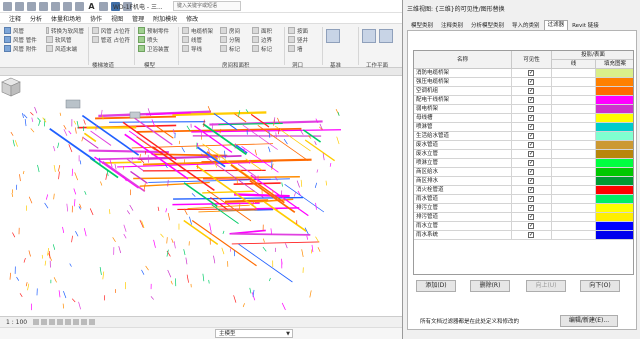  I want to click on crop-icon, so click(76, 322).